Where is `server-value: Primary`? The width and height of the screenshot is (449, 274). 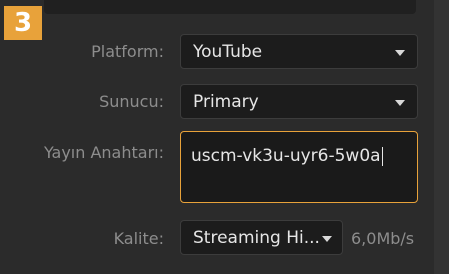 server-value: Primary is located at coordinates (226, 101).